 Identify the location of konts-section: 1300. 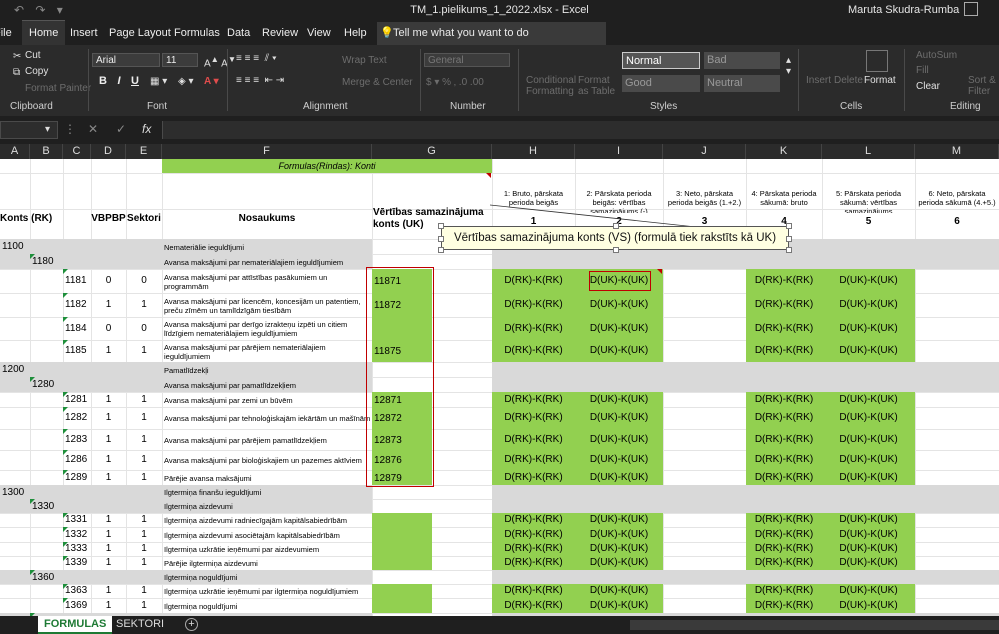
(32, 492).